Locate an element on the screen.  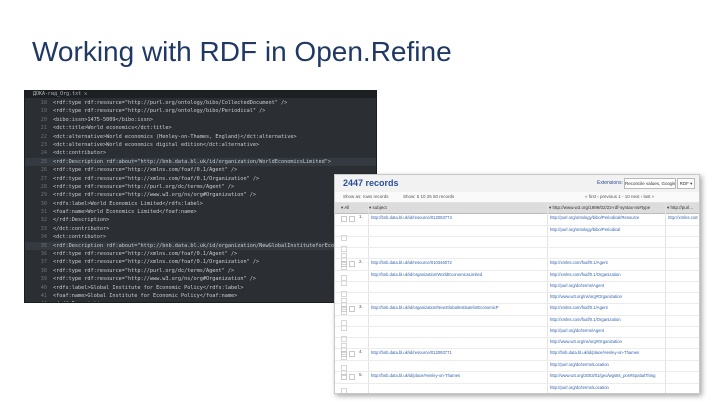
column-header-all: ▾ All is located at coordinates (352, 208).